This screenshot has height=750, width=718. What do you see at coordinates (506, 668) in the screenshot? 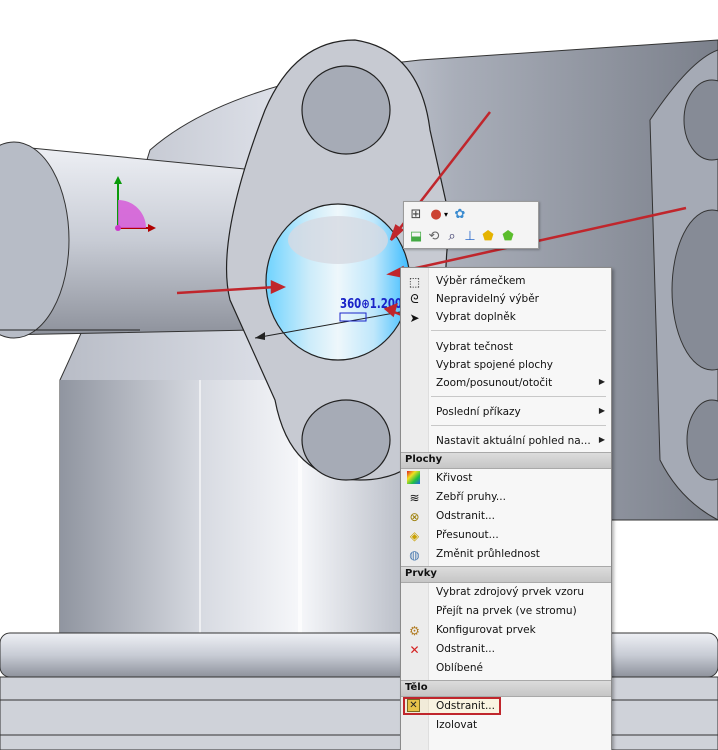
I see `menu-item-favorites: Oblíbené` at bounding box center [506, 668].